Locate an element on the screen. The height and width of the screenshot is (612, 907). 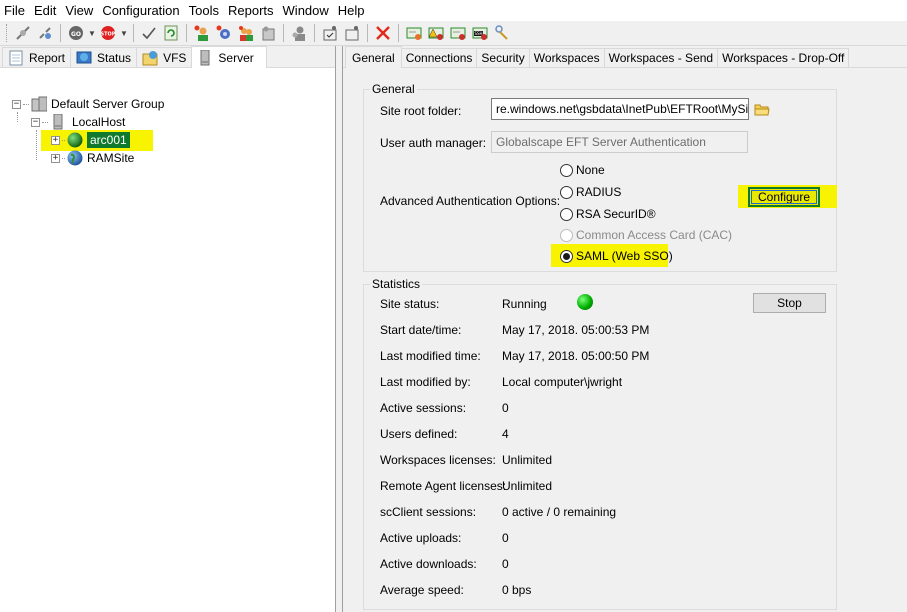
radio-auth-rsa-securid: RSA SecurID® is located at coordinates (608, 214).